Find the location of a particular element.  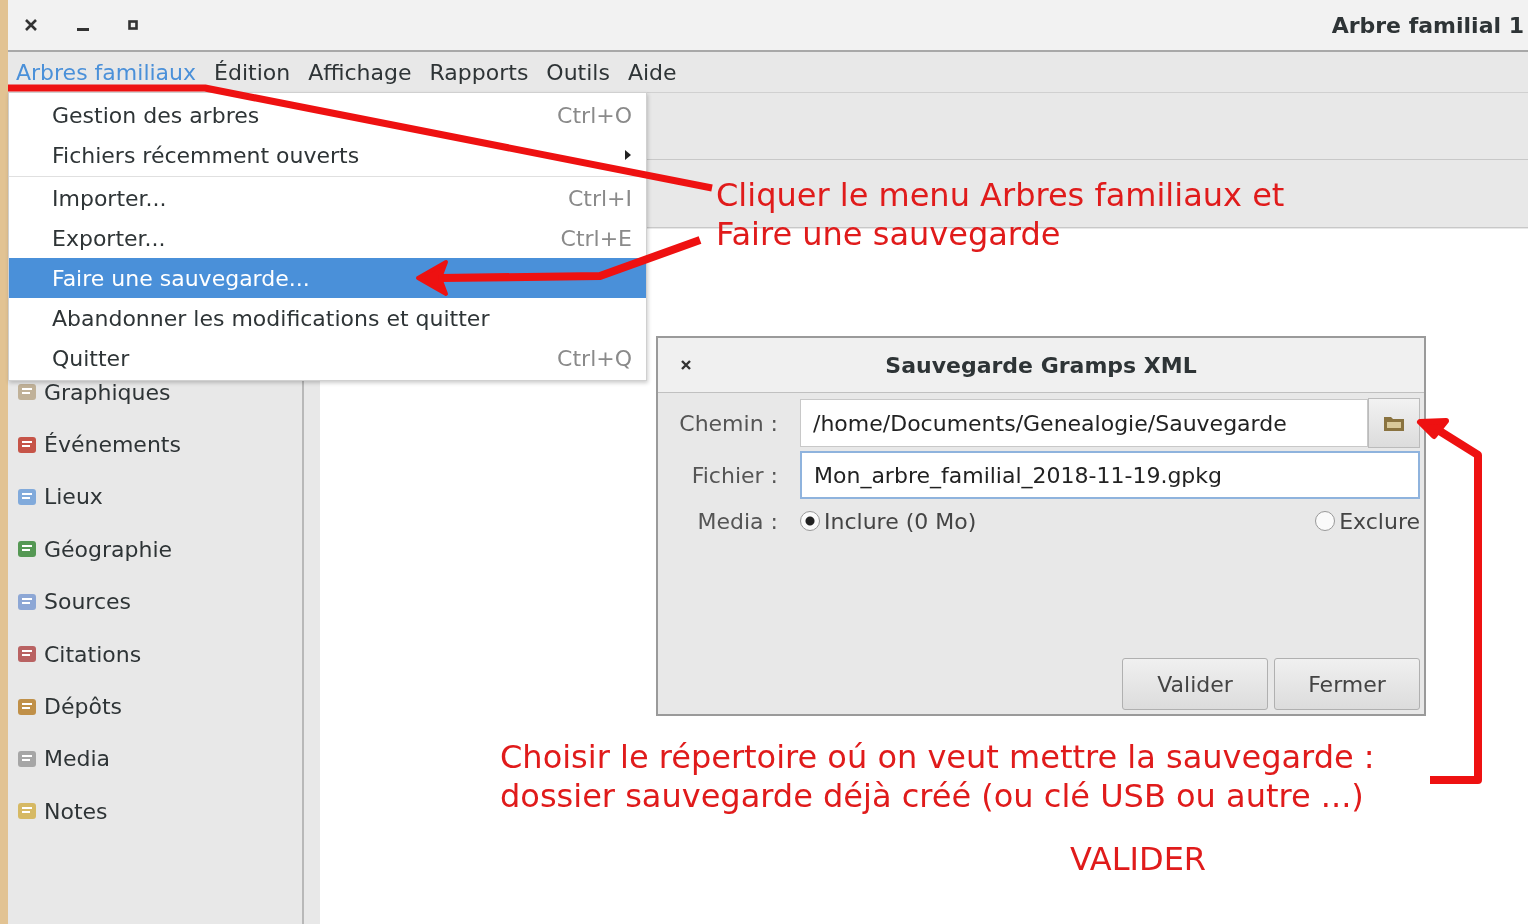

menu-entry: Fichiers récemment ouverts is located at coordinates (327, 155).